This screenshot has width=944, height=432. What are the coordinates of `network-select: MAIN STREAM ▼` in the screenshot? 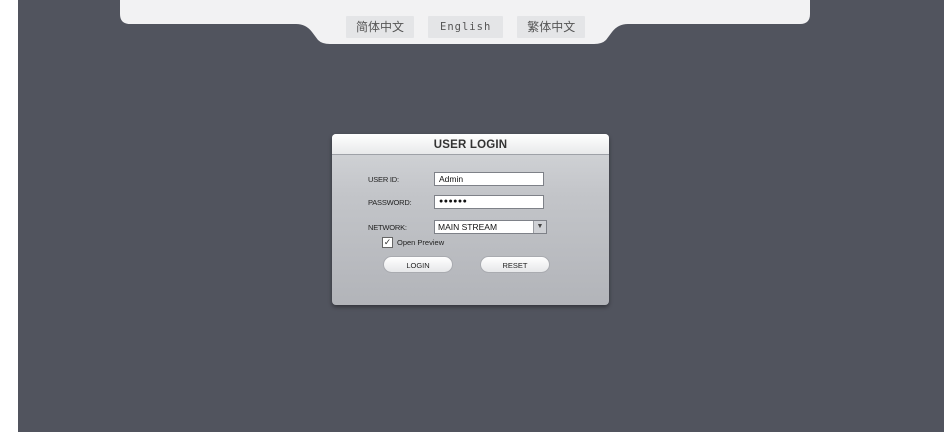 It's located at (490, 227).